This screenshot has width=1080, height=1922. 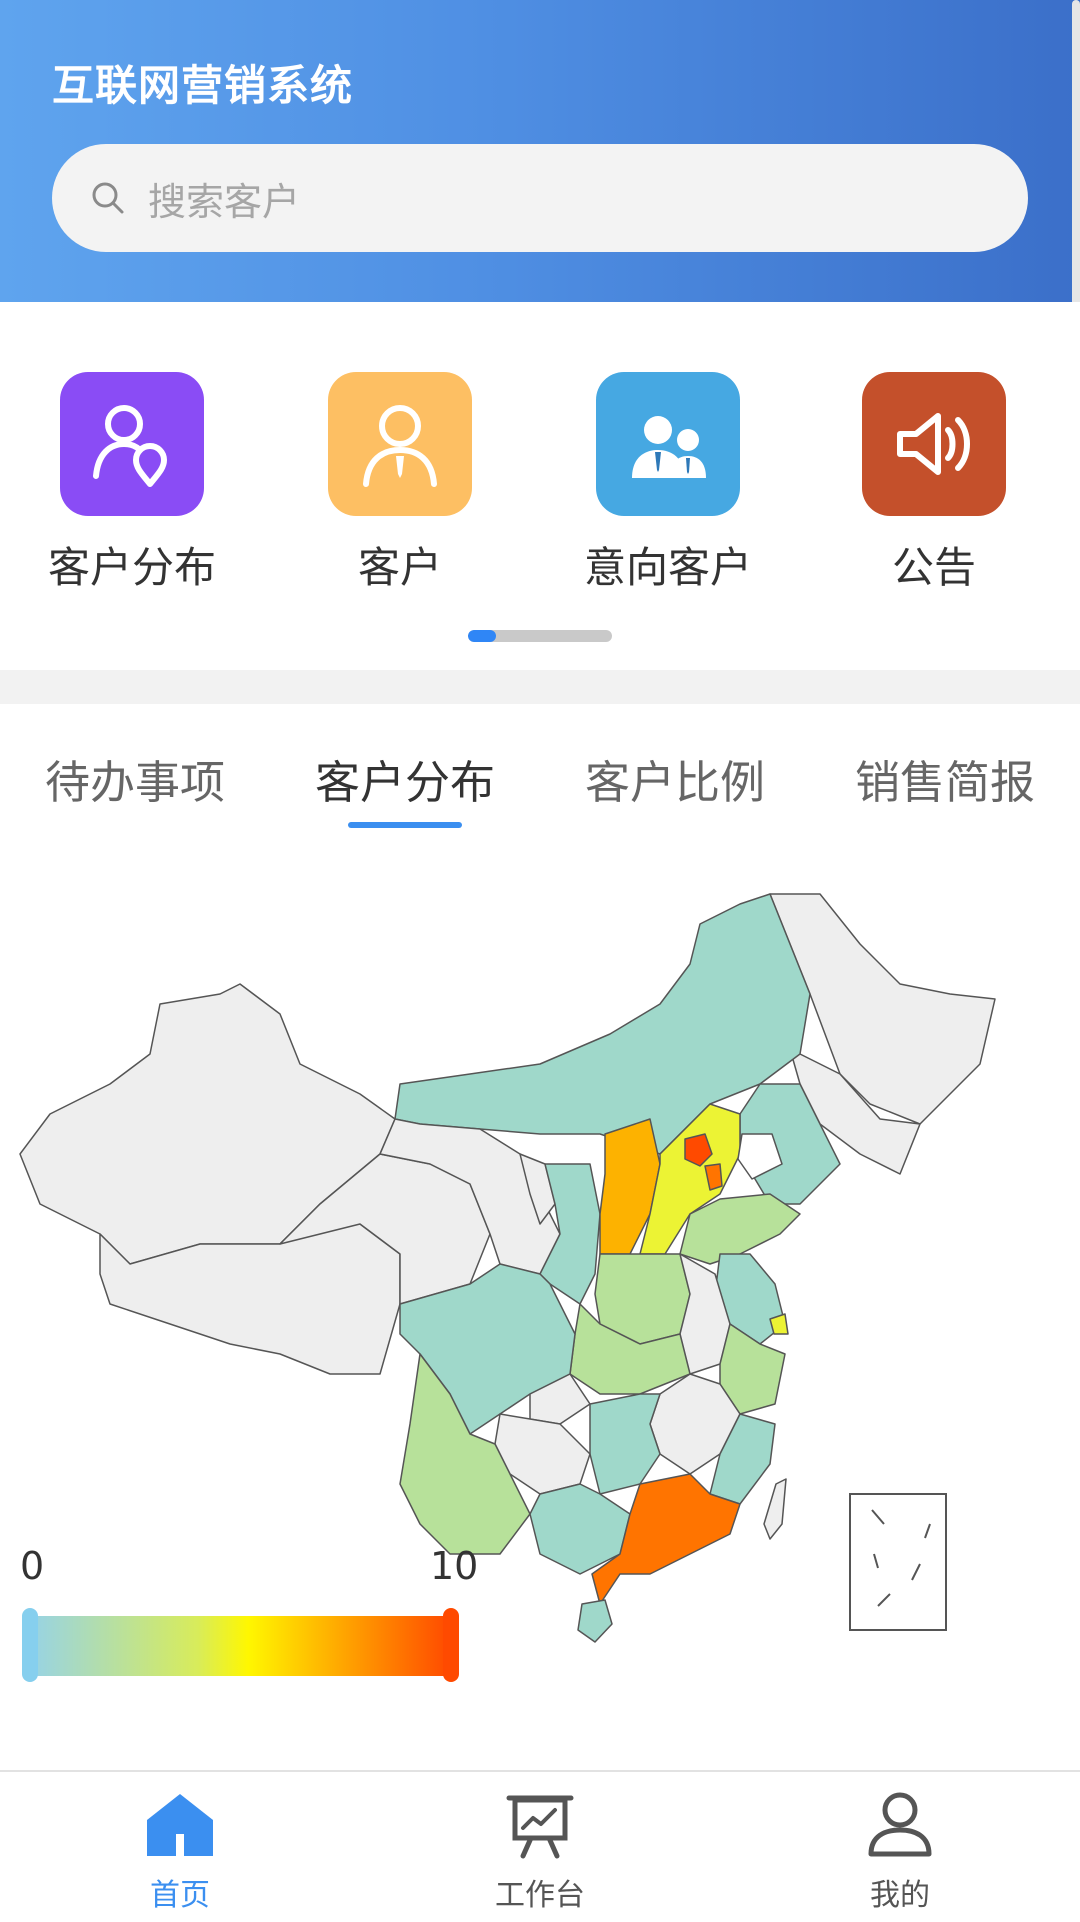 I want to click on legend-color-scale, so click(x=240, y=1646).